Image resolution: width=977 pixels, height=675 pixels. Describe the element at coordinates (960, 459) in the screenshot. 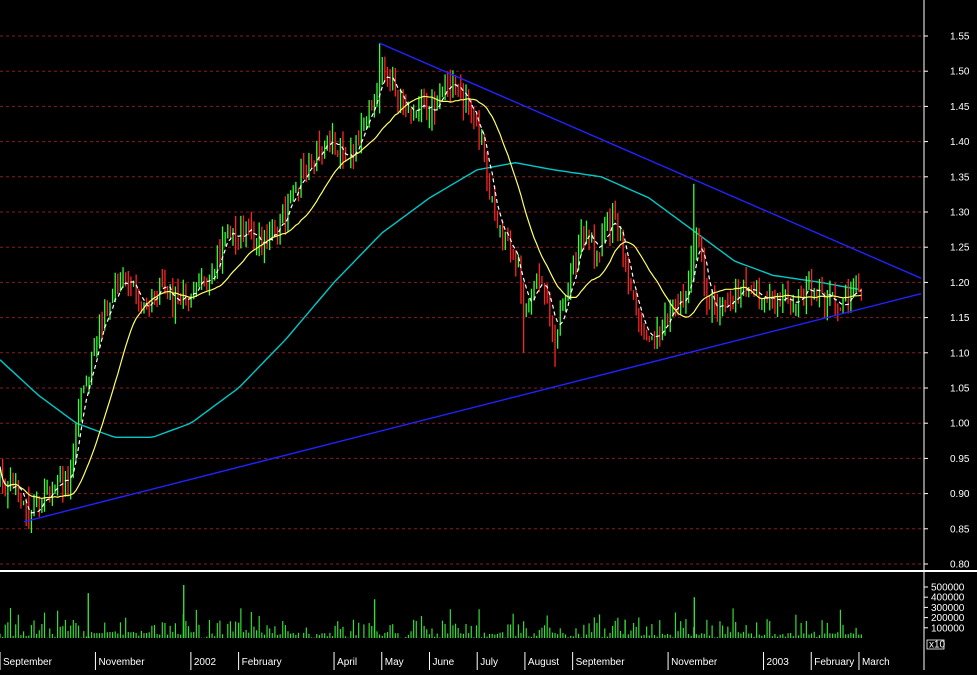

I see `y-tick-label: 0.95` at that location.